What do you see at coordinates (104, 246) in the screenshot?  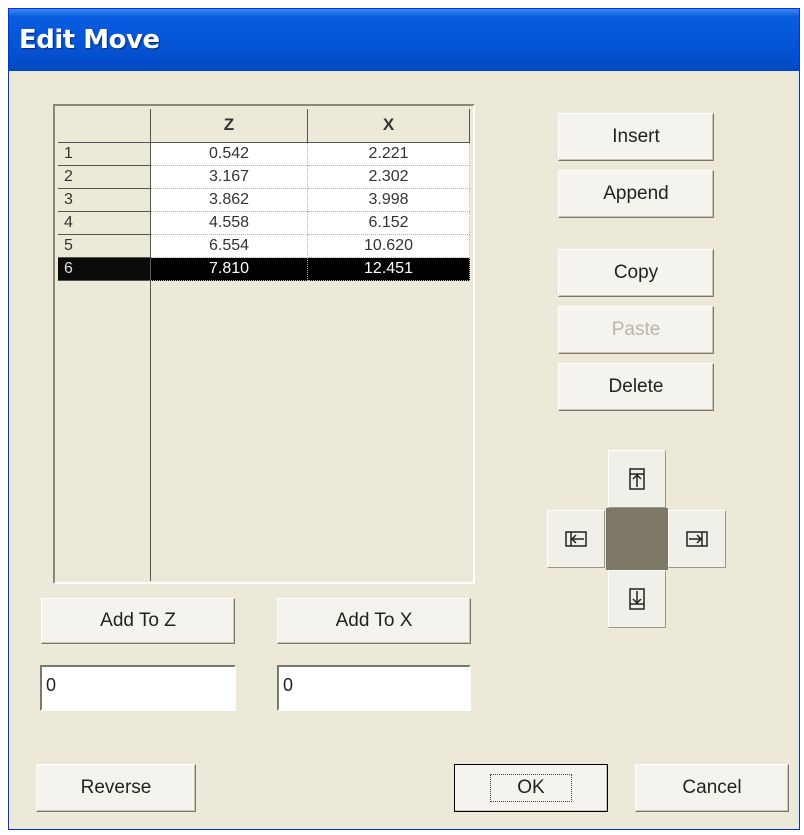 I see `row-header: 5` at bounding box center [104, 246].